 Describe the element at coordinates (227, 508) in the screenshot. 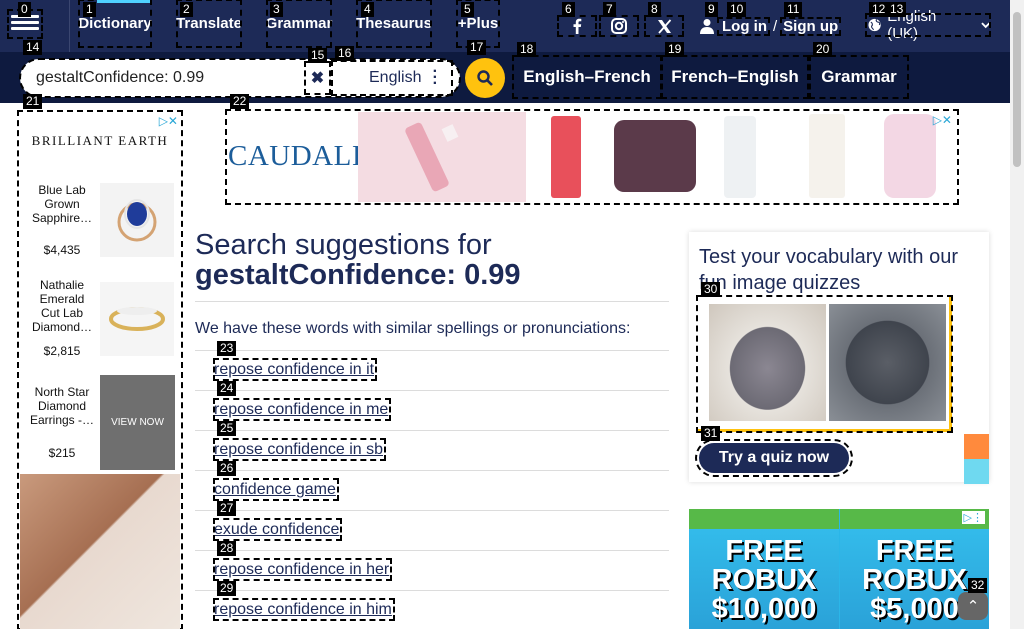

I see `marker-label: 27` at that location.